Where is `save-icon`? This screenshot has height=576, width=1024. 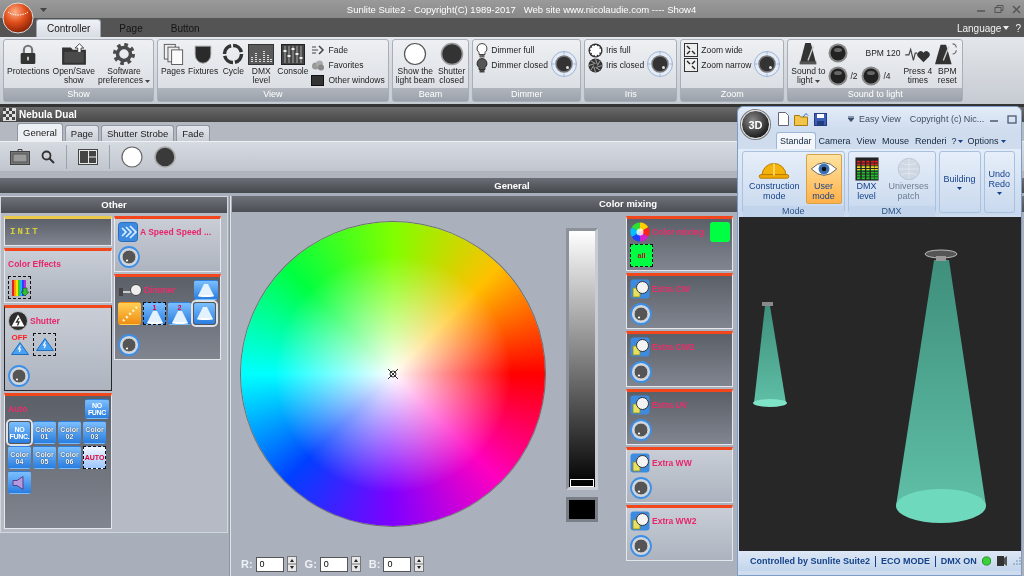 save-icon is located at coordinates (820, 119).